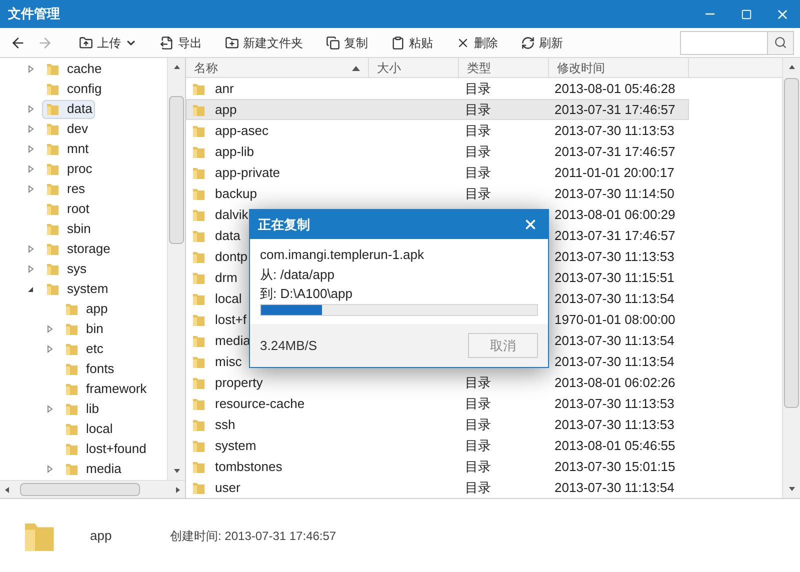 This screenshot has height=572, width=800. What do you see at coordinates (234, 151) in the screenshot?
I see `file-name: app-lib` at bounding box center [234, 151].